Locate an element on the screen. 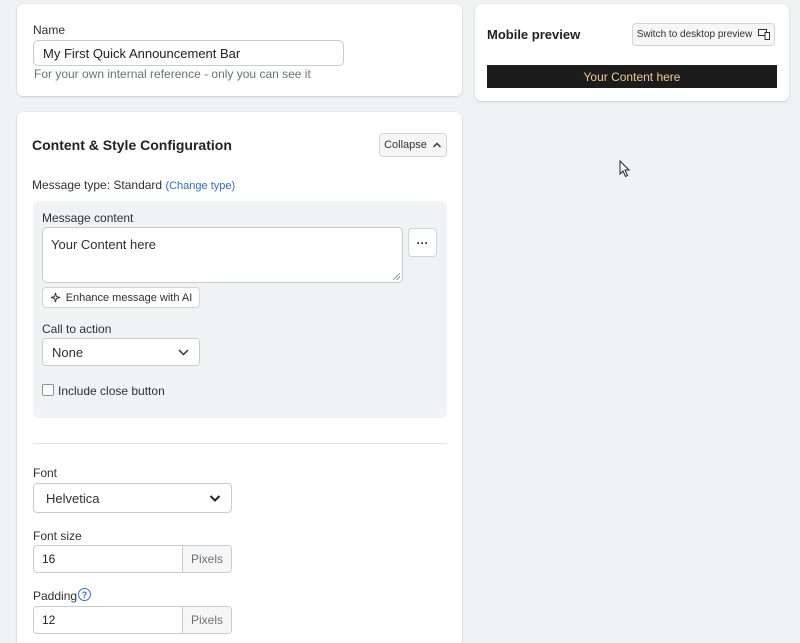 This screenshot has height=643, width=800. padding-input: 12 Pixels is located at coordinates (132, 620).